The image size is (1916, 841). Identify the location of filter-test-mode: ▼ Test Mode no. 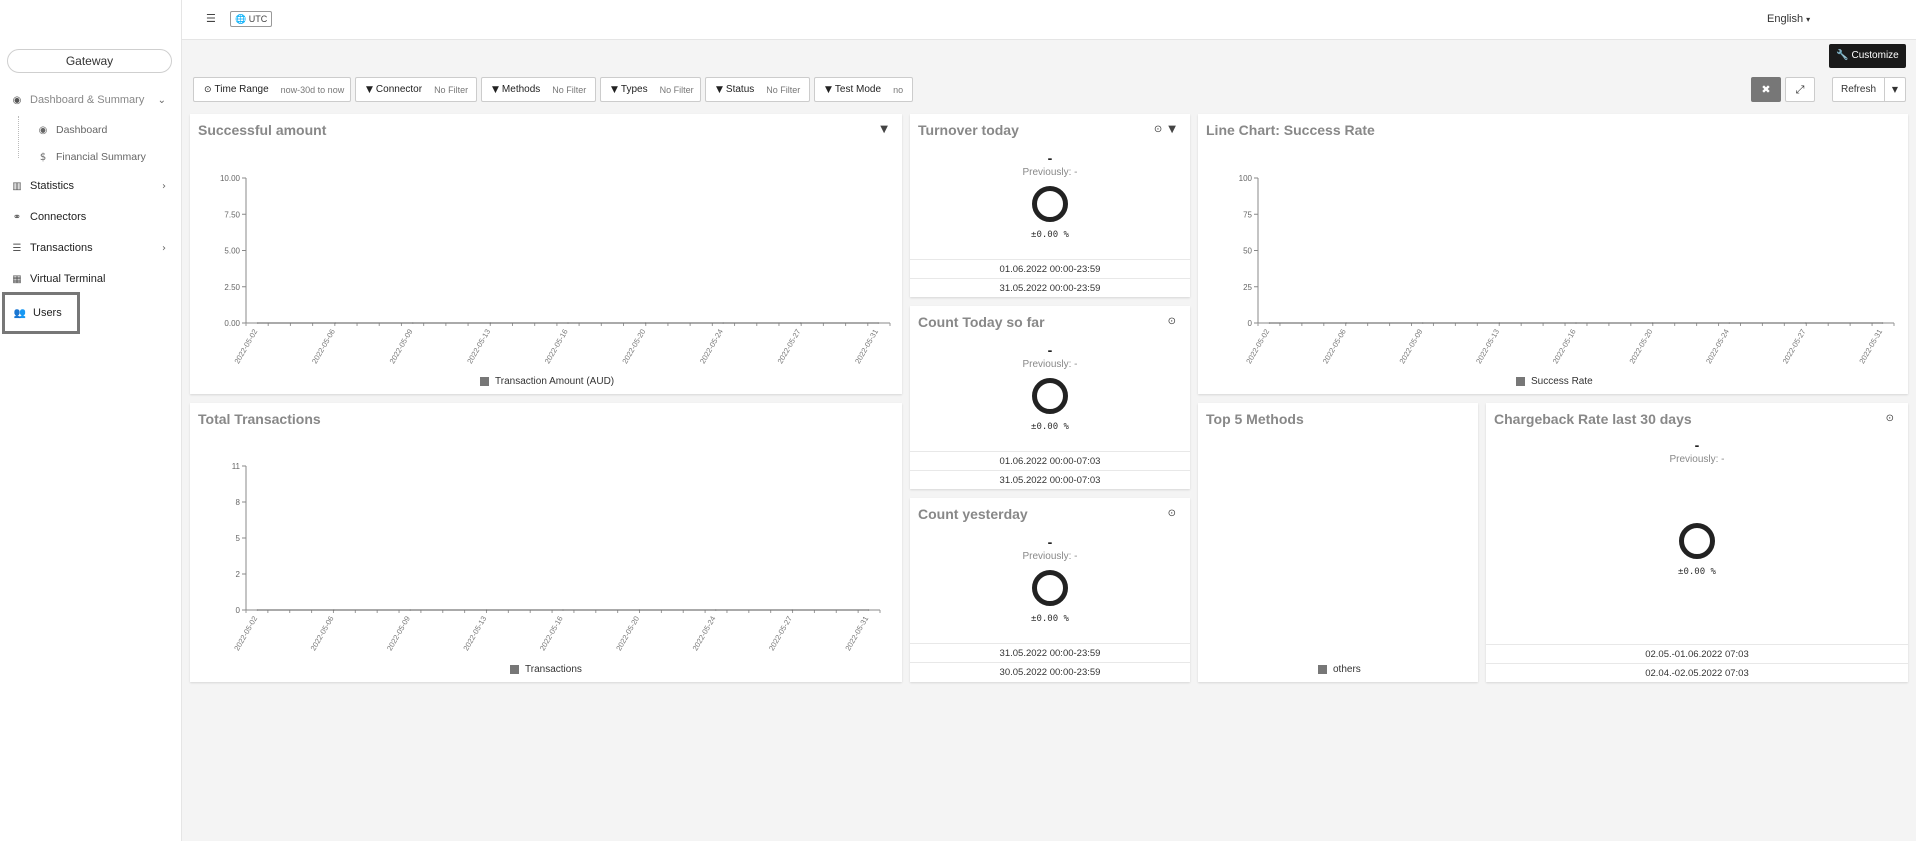
(863, 89).